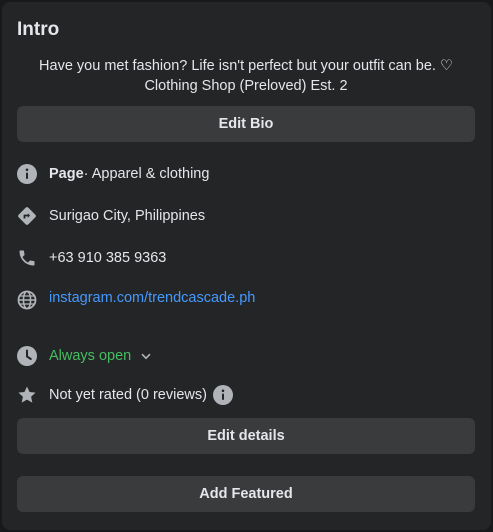  I want to click on directions-icon, so click(27, 216).